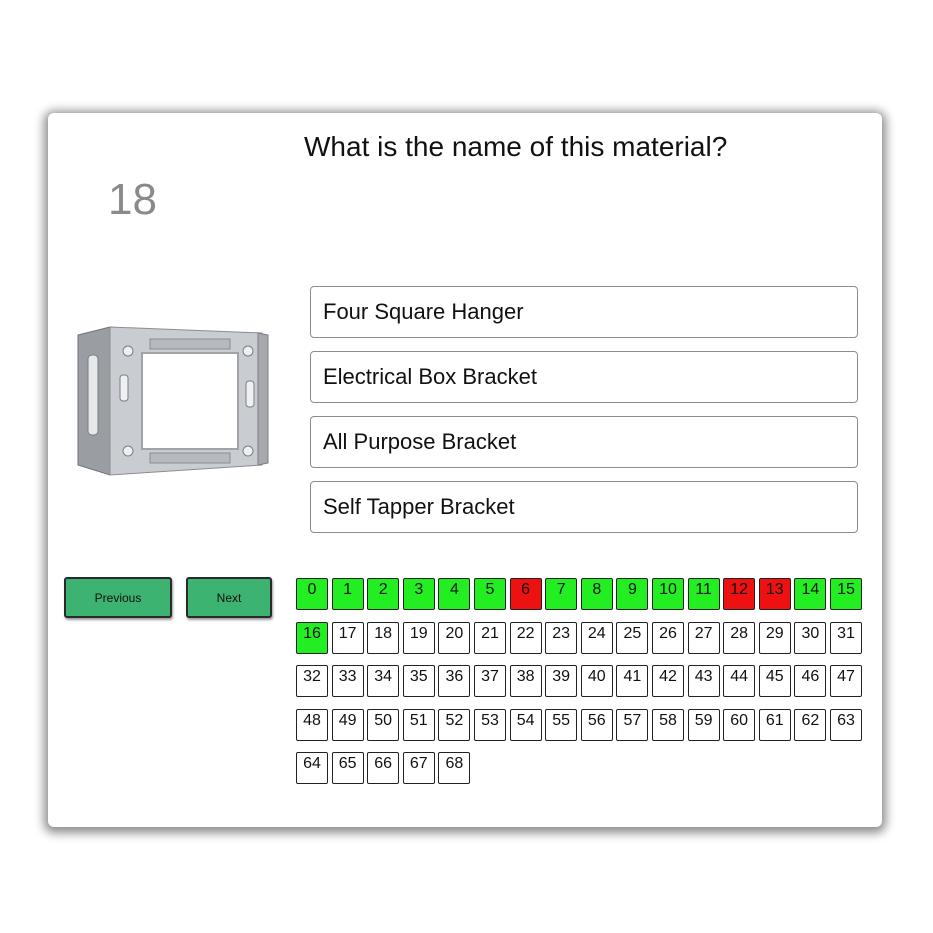 This screenshot has width=933, height=933. Describe the element at coordinates (584, 442) in the screenshot. I see `answer-option-3: All Purpose Bracket` at that location.